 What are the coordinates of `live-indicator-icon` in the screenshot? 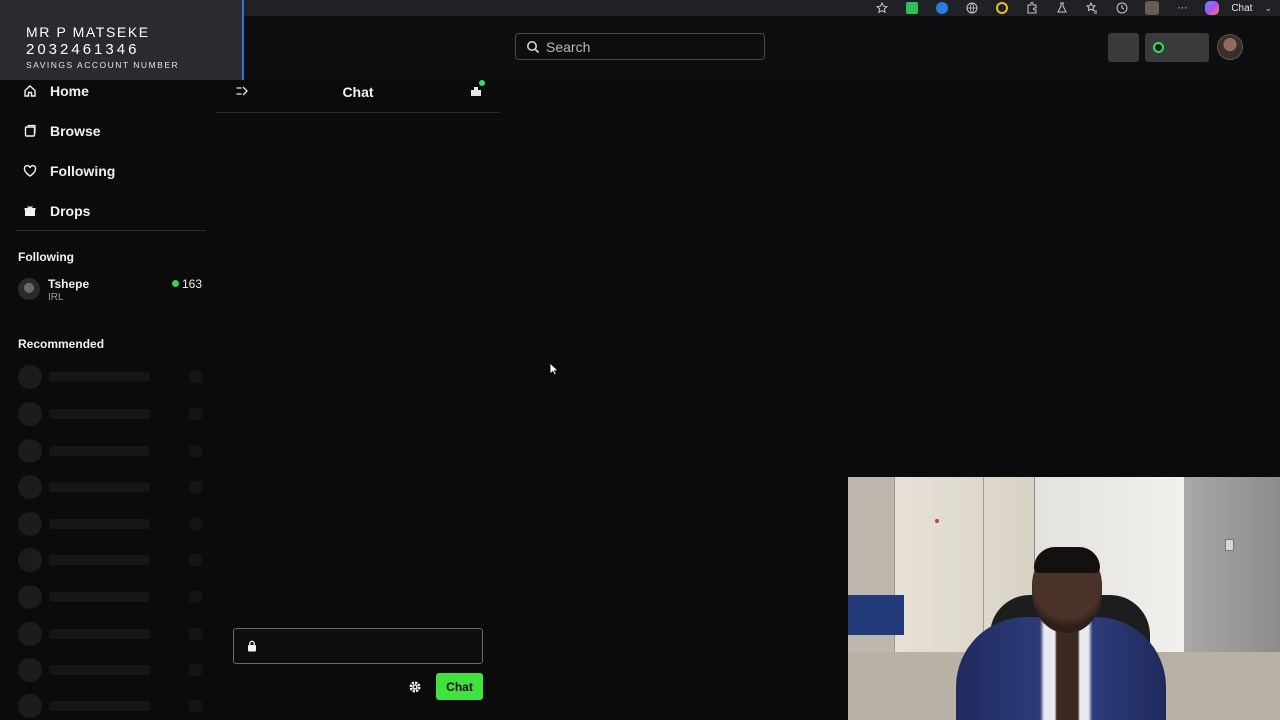 It's located at (175, 283).